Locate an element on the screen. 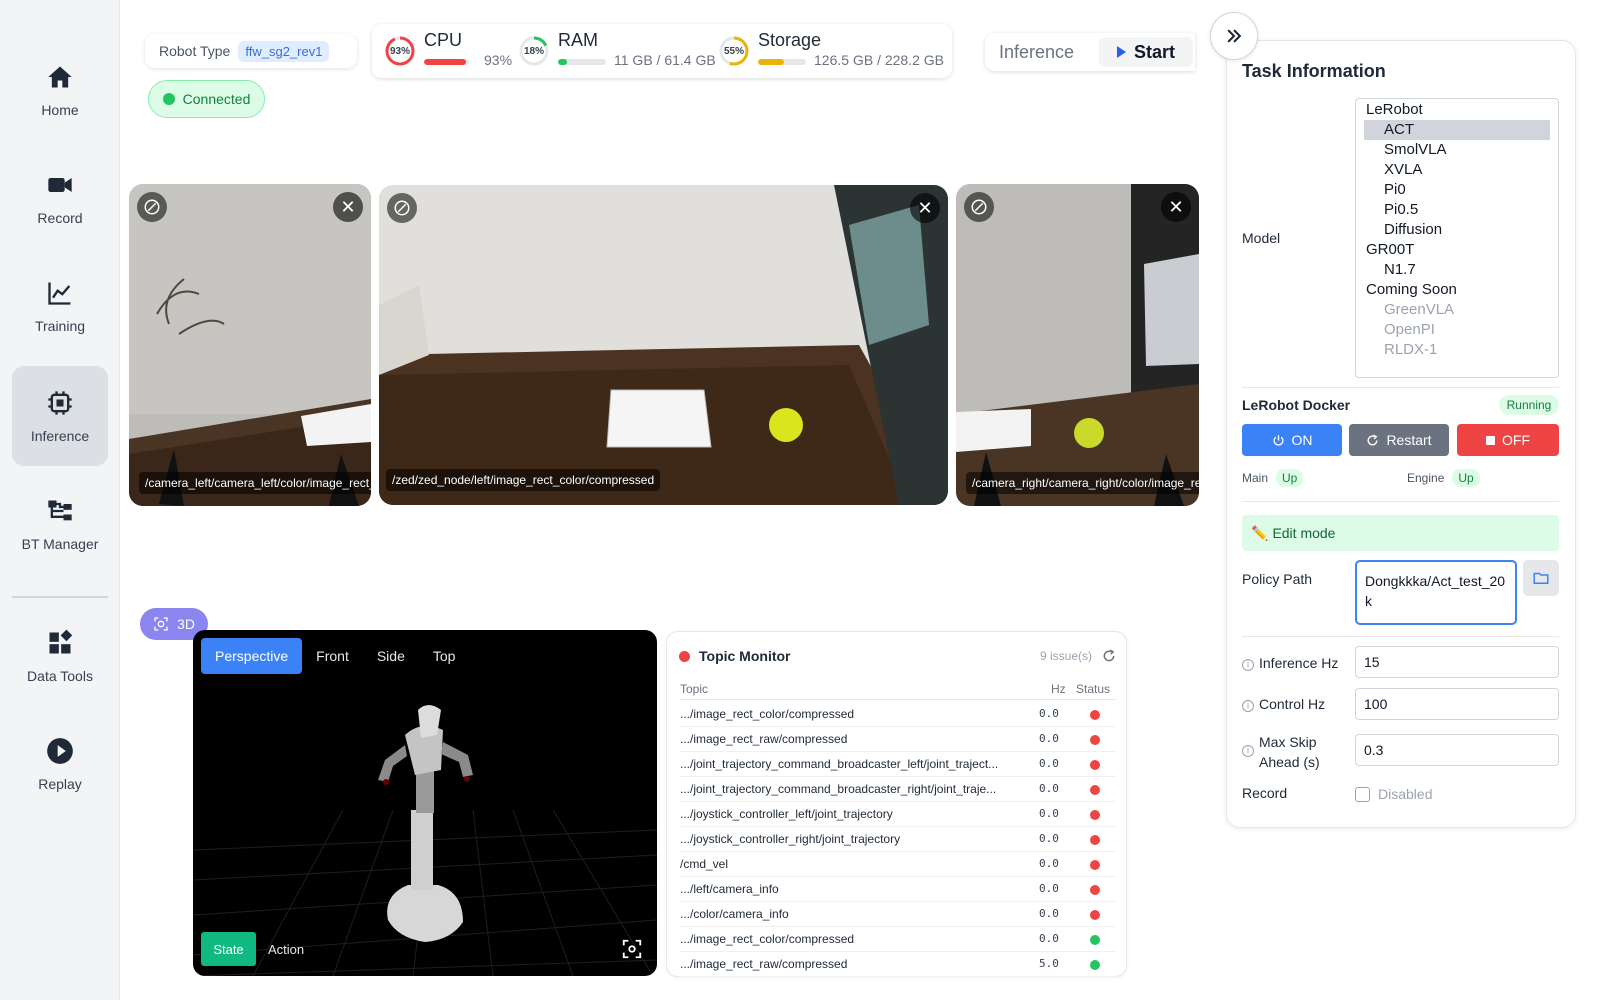  cpu-value: 93% is located at coordinates (498, 60).